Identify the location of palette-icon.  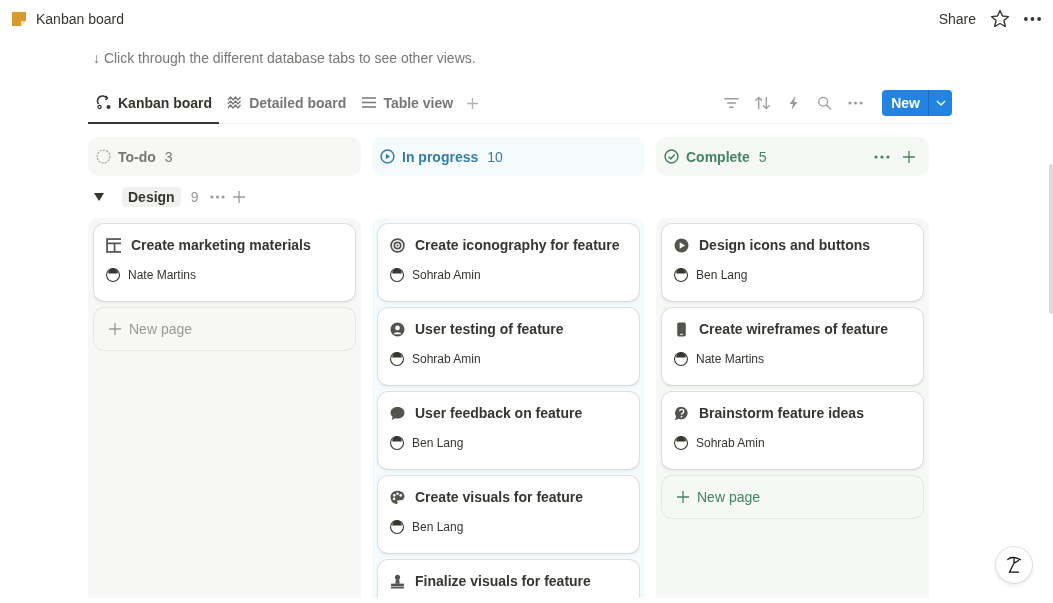
(397, 497).